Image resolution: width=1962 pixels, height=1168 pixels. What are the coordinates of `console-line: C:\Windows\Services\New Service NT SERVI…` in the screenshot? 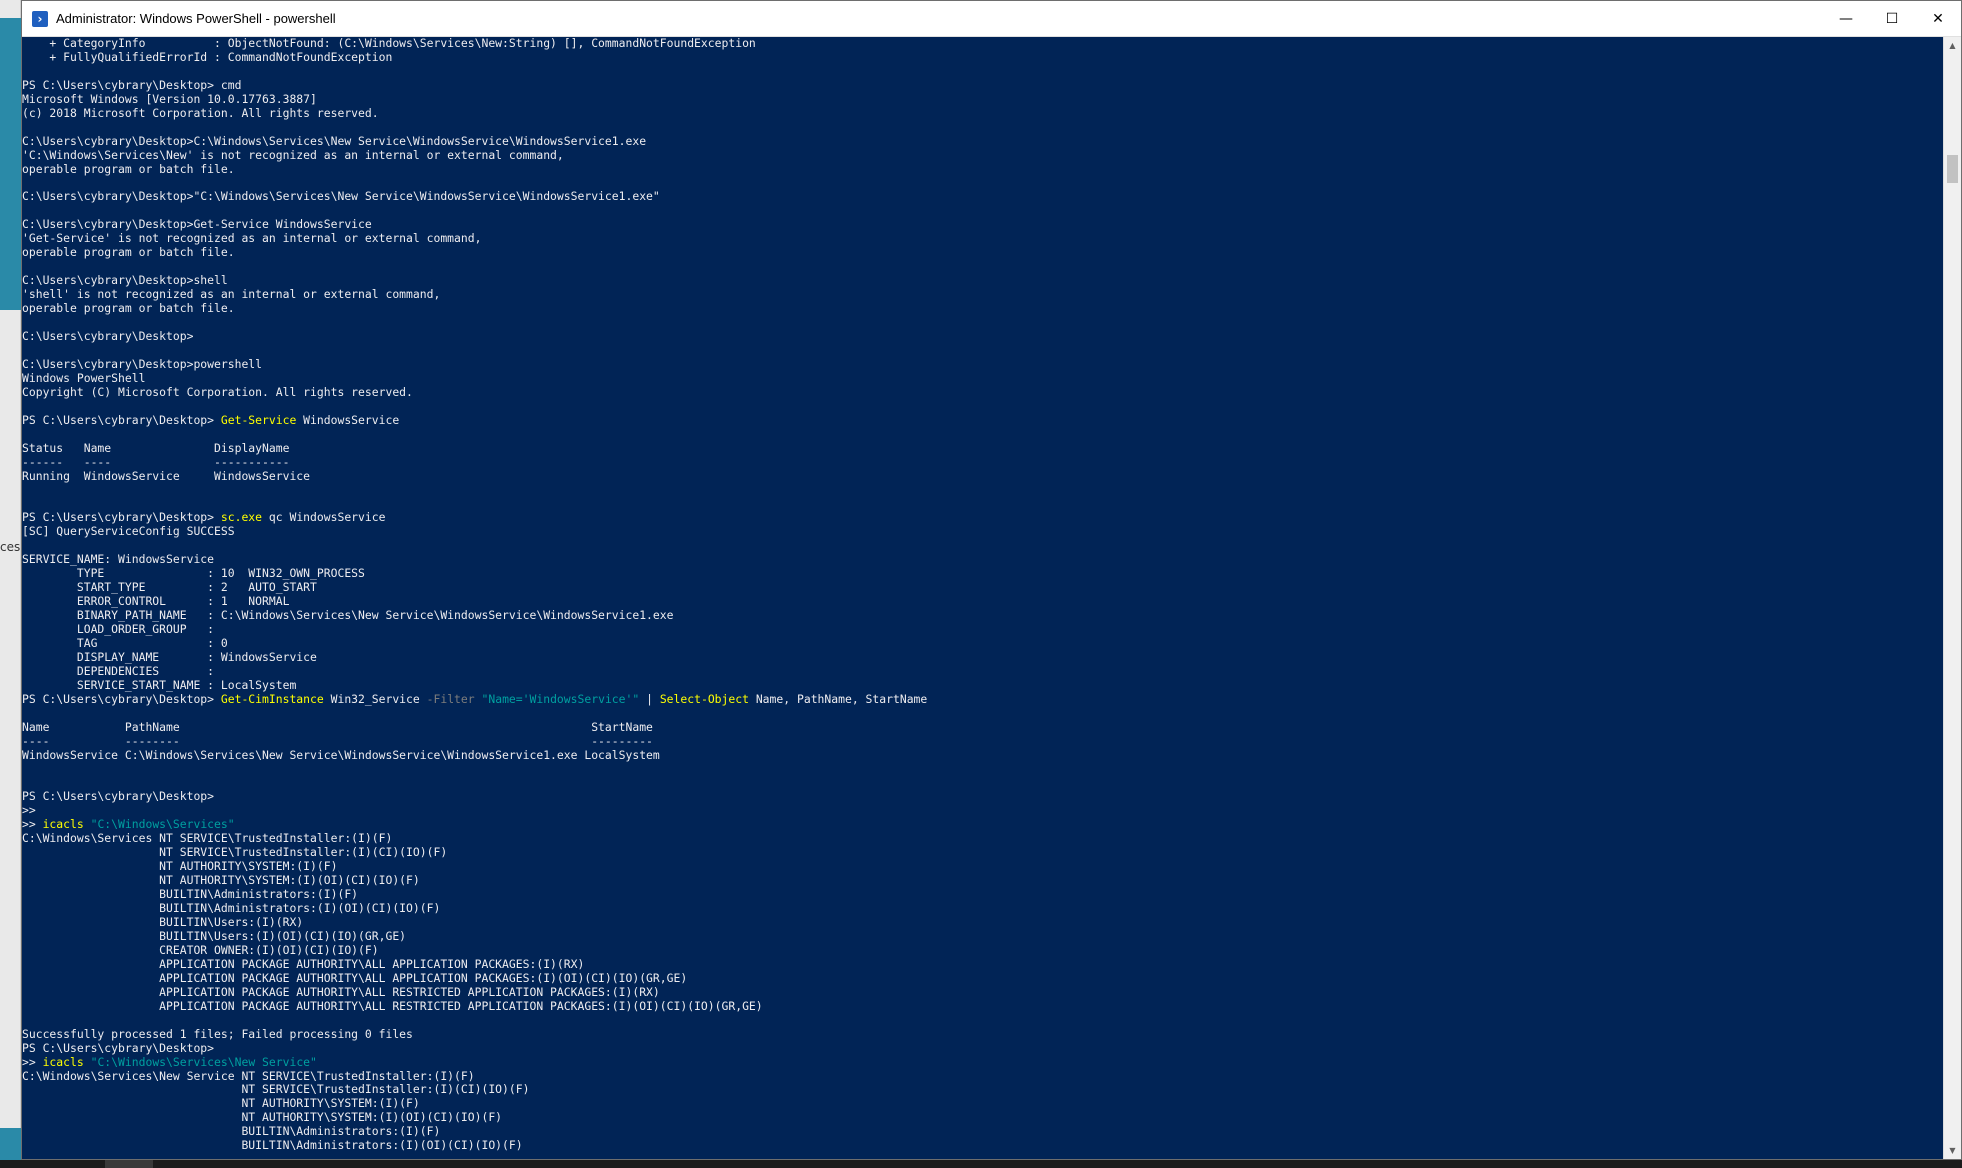 It's located at (248, 1076).